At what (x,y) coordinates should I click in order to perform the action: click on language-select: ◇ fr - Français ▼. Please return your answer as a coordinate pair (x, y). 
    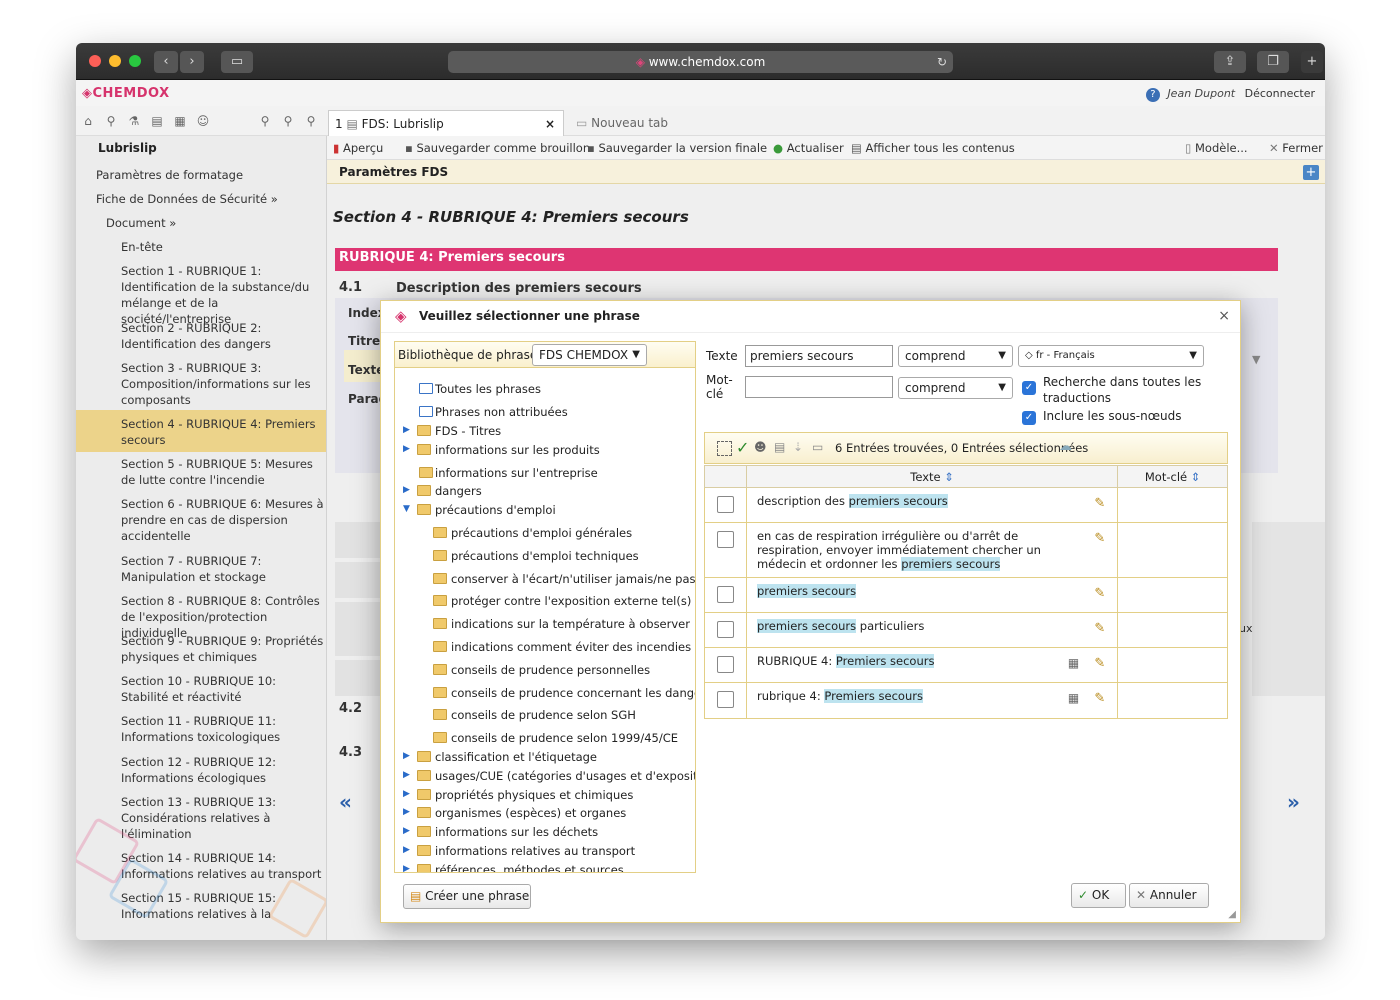
    Looking at the image, I should click on (1111, 356).